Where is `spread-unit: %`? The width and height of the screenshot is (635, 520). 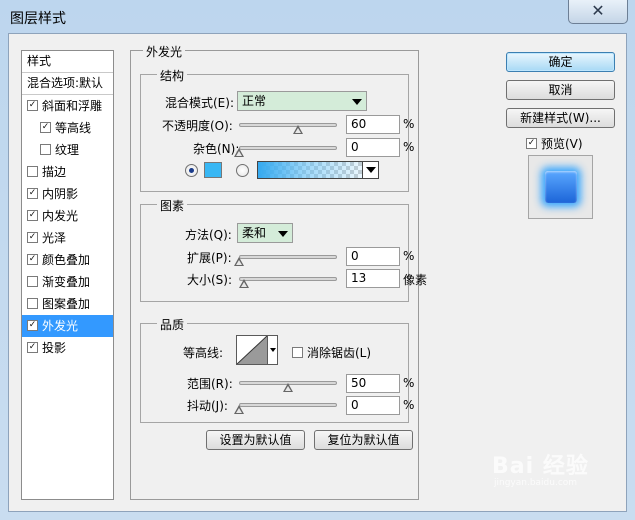
spread-unit: % is located at coordinates (409, 256).